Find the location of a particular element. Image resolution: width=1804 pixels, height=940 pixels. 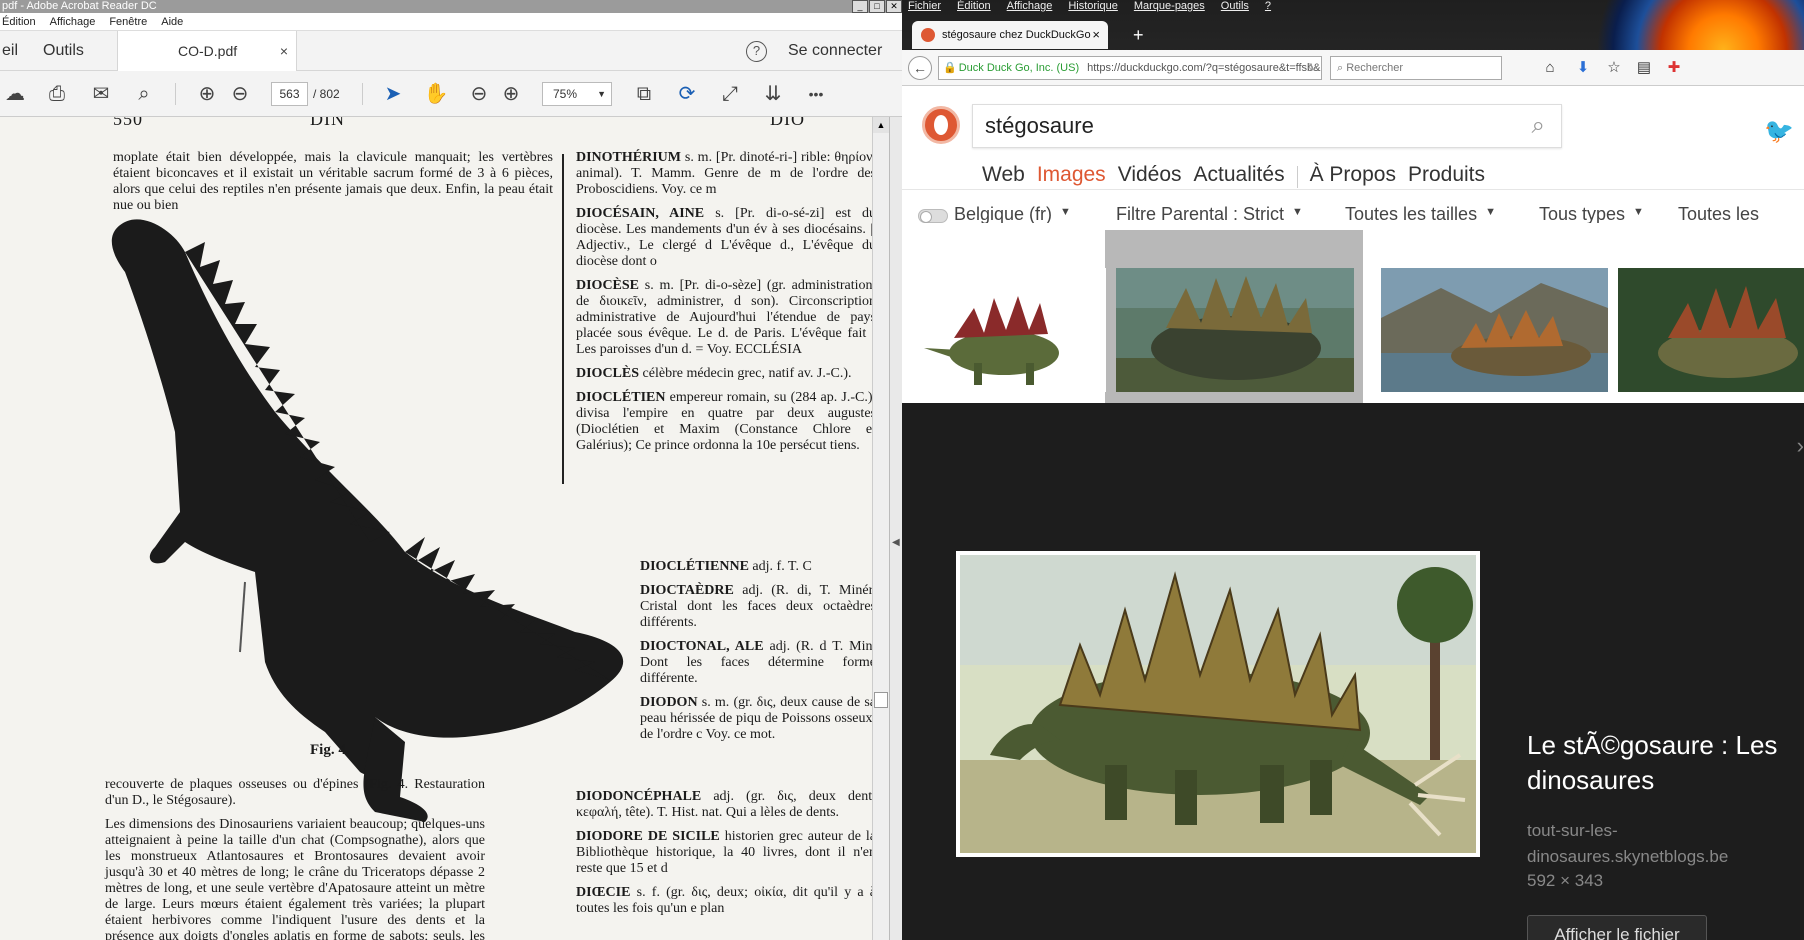

acrobat-title-bar: pdf - Adobe Acrobat Reader DC _ □ ✕ is located at coordinates (451, 6).